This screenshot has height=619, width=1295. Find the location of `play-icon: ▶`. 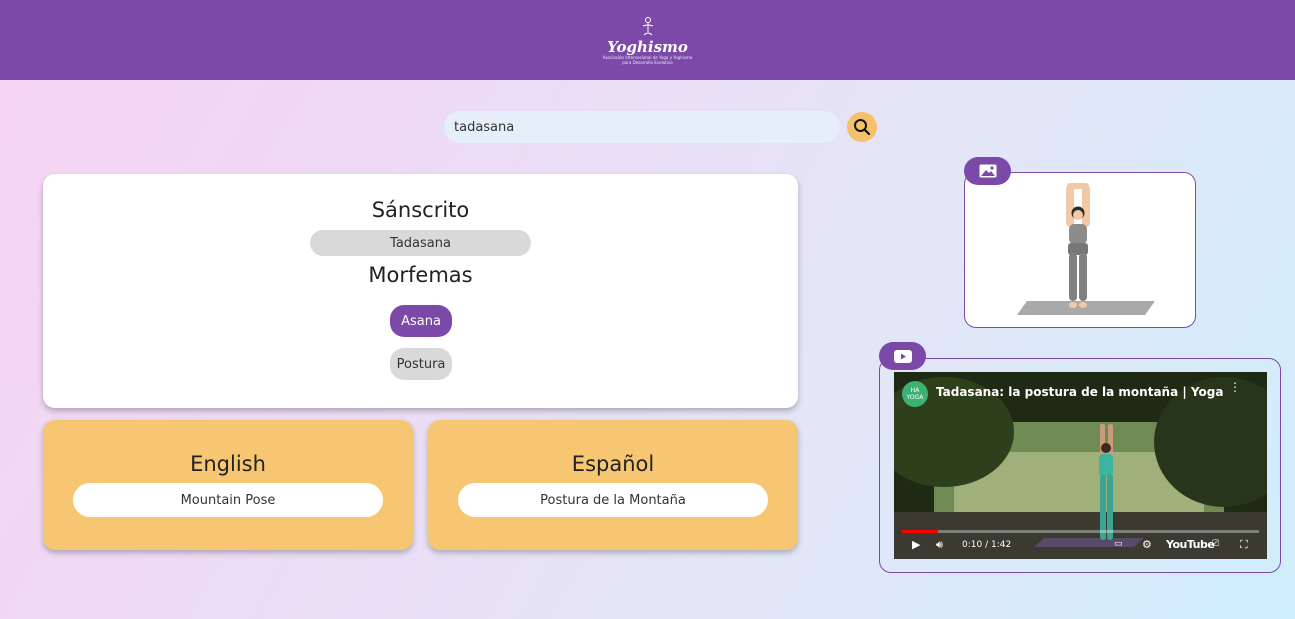

play-icon: ▶ is located at coordinates (916, 544).